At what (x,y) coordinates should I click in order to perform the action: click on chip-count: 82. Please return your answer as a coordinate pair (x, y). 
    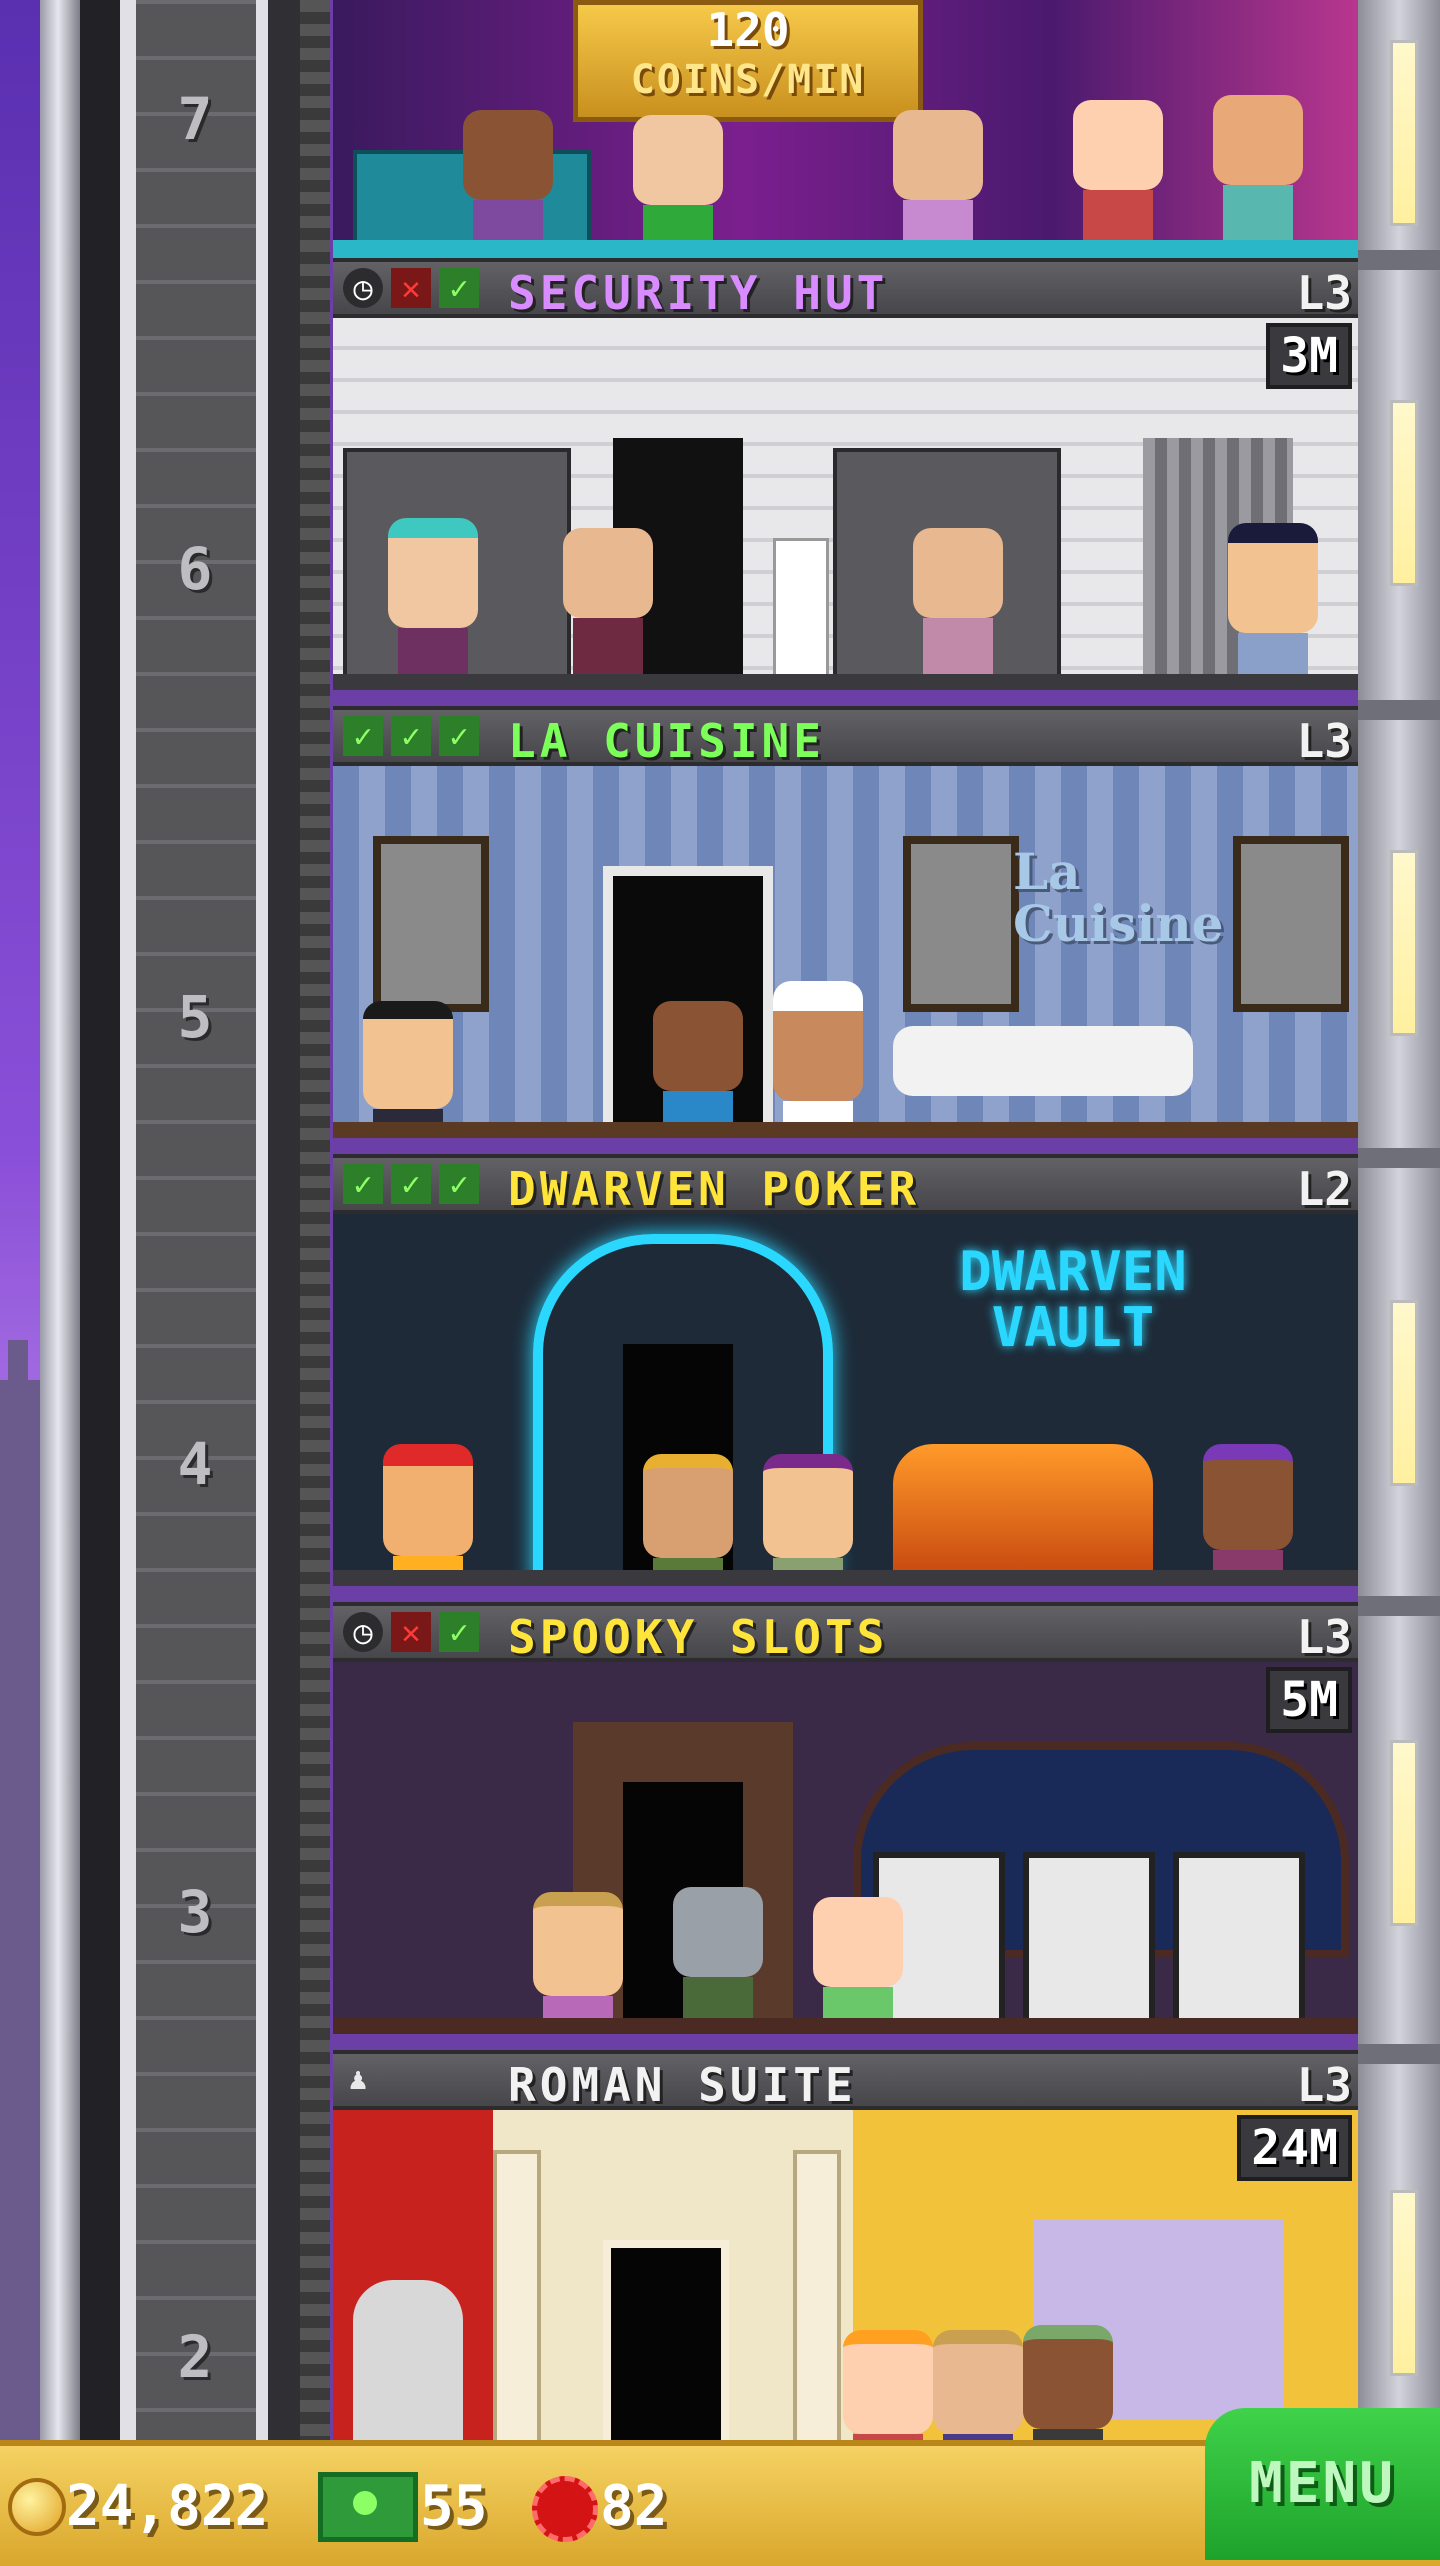
    Looking at the image, I should click on (634, 2506).